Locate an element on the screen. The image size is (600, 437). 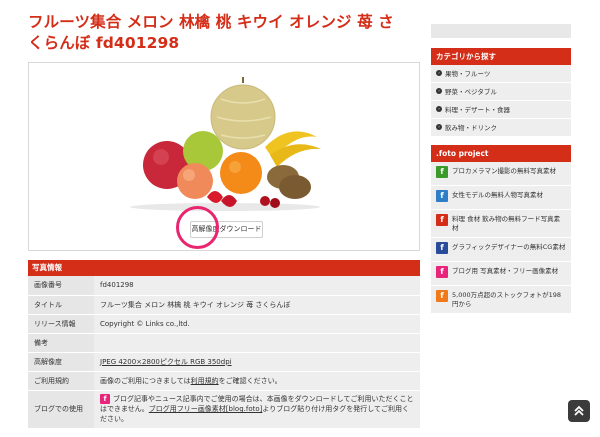
blog-foto-link: ブログ用フリー画像素材[blog.foto] is located at coordinates (206, 409).